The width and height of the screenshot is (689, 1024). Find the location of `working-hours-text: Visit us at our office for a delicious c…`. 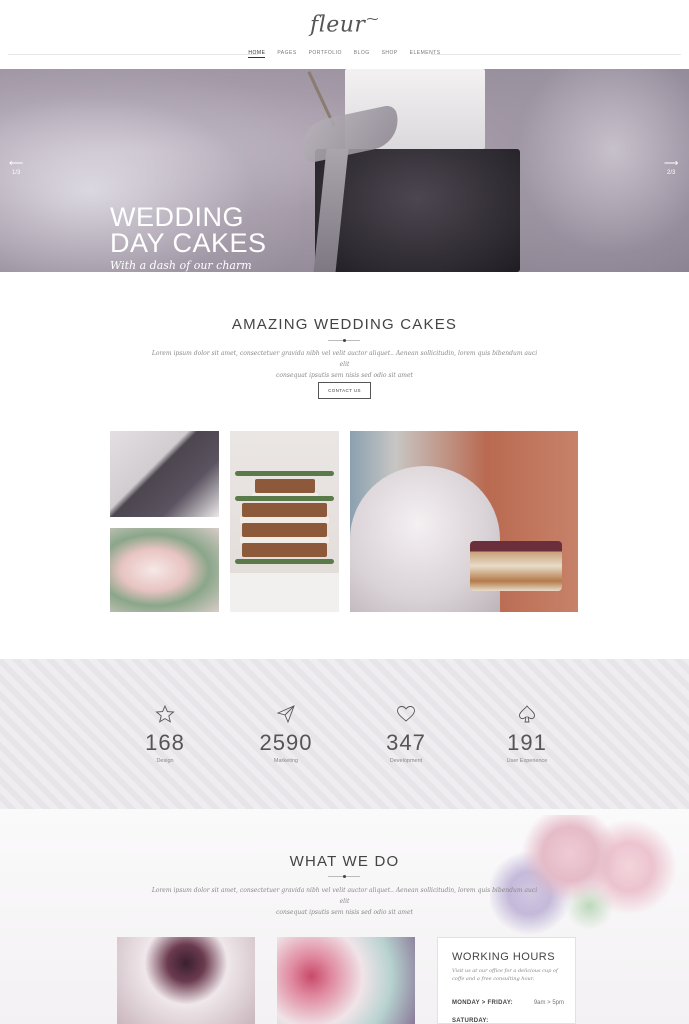

working-hours-text: Visit us at our office for a delicious c… is located at coordinates (505, 975).